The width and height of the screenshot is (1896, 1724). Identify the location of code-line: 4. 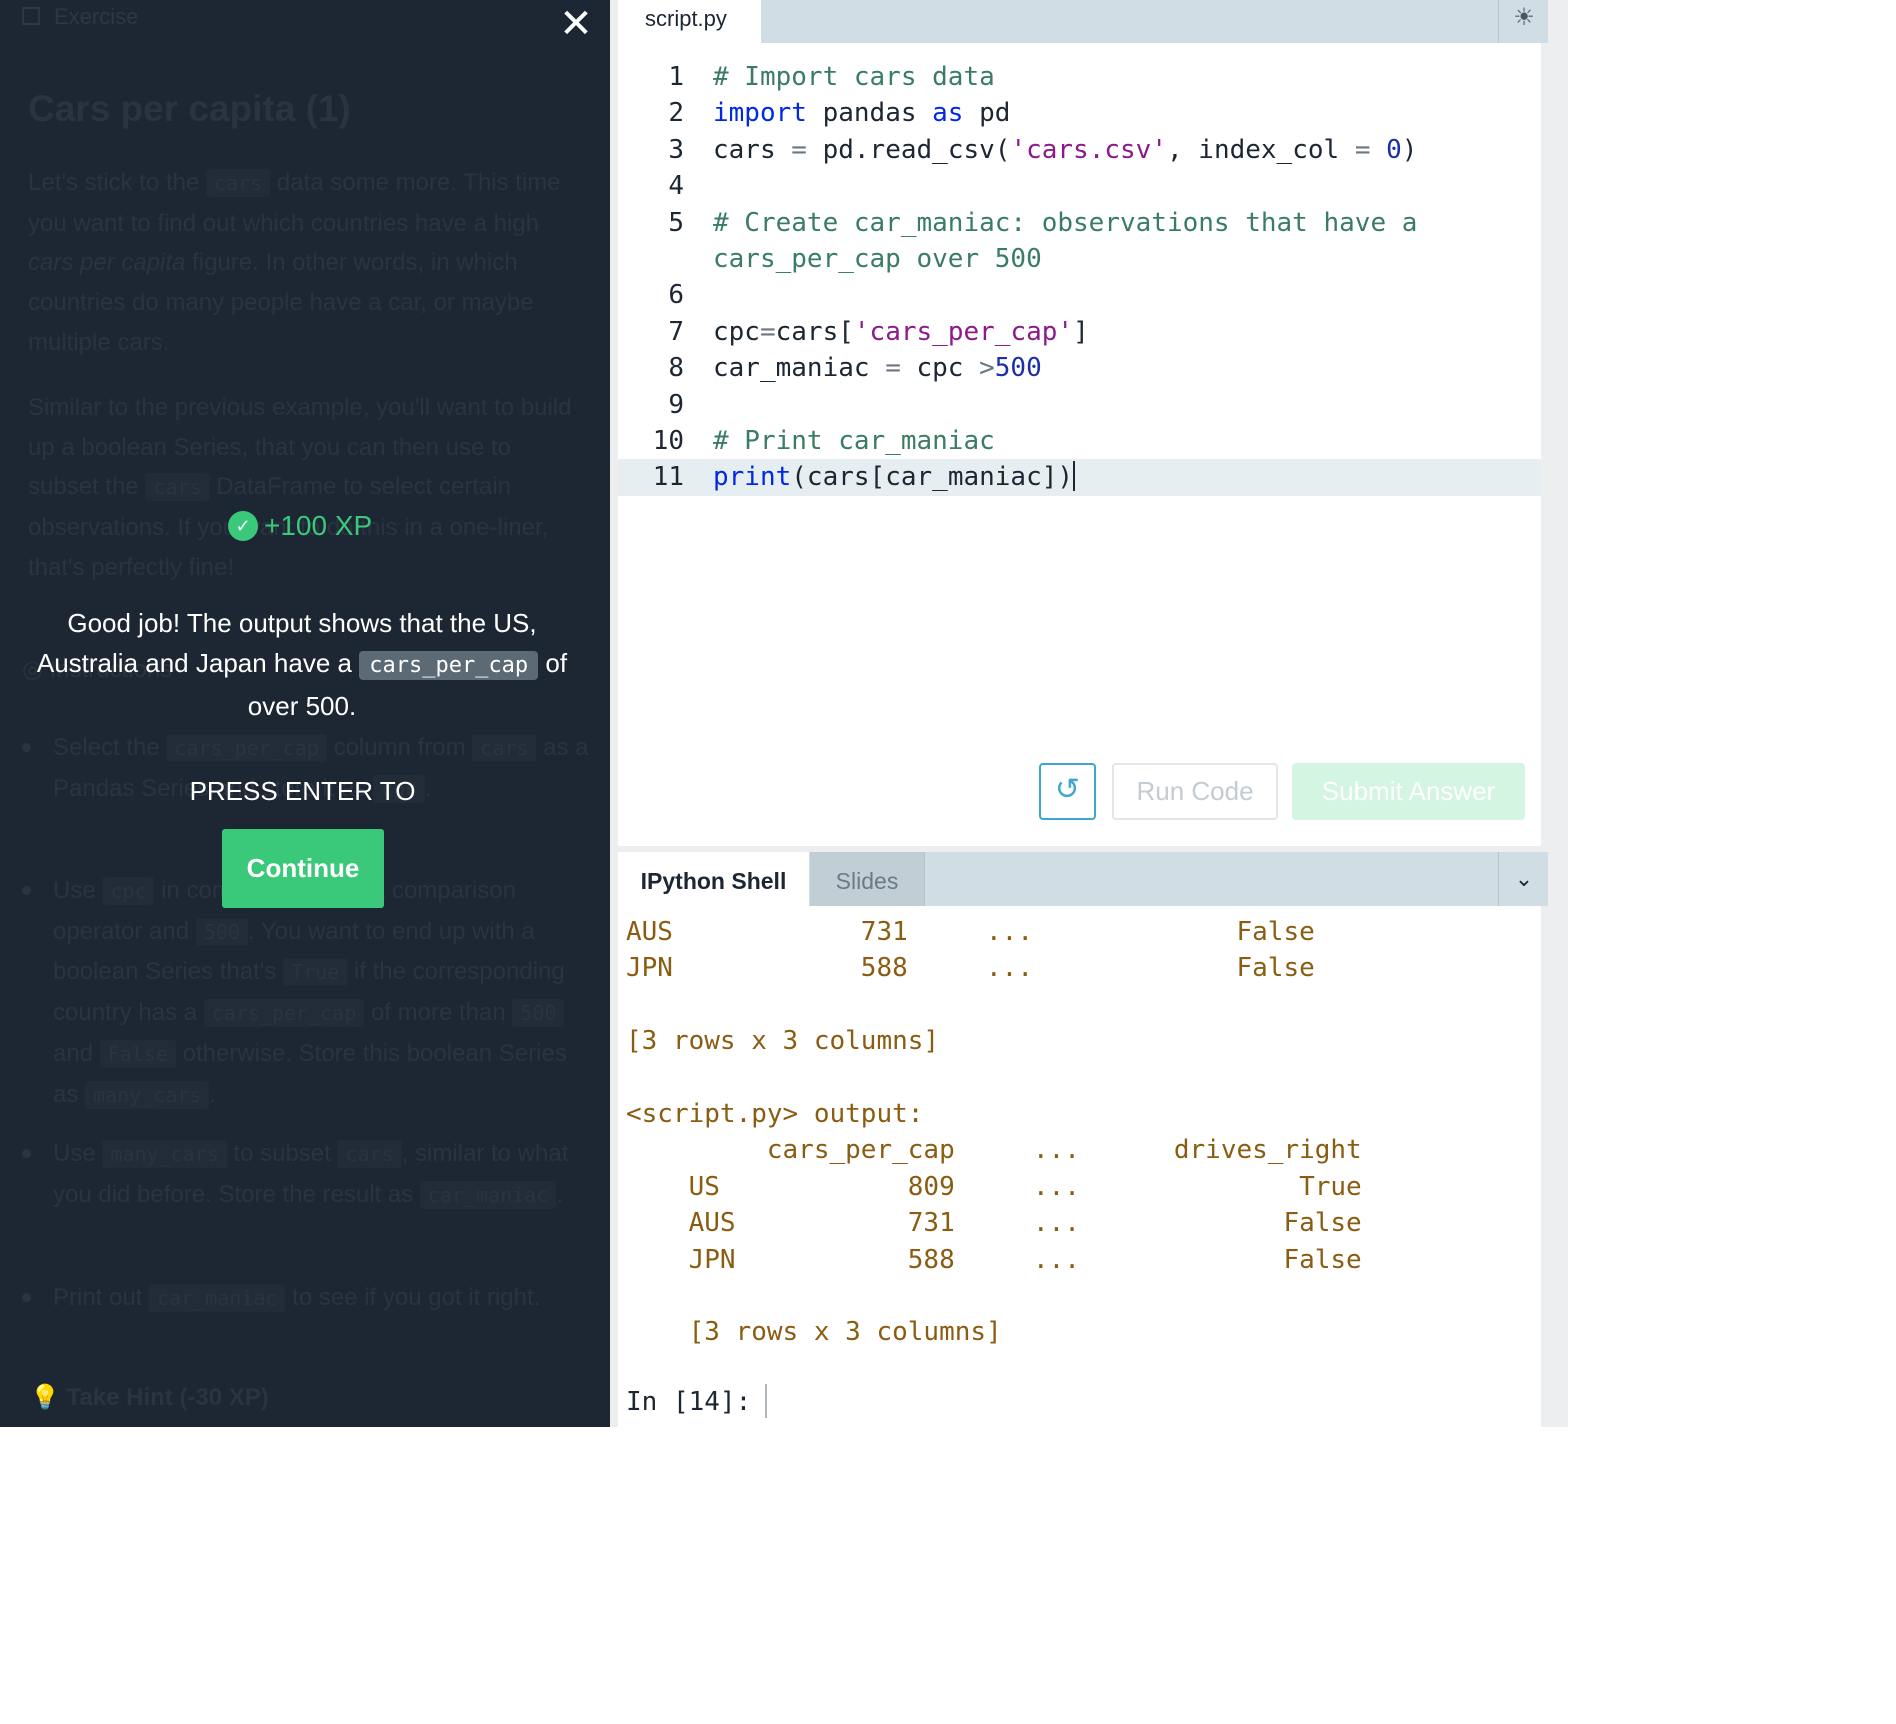
(1079, 186).